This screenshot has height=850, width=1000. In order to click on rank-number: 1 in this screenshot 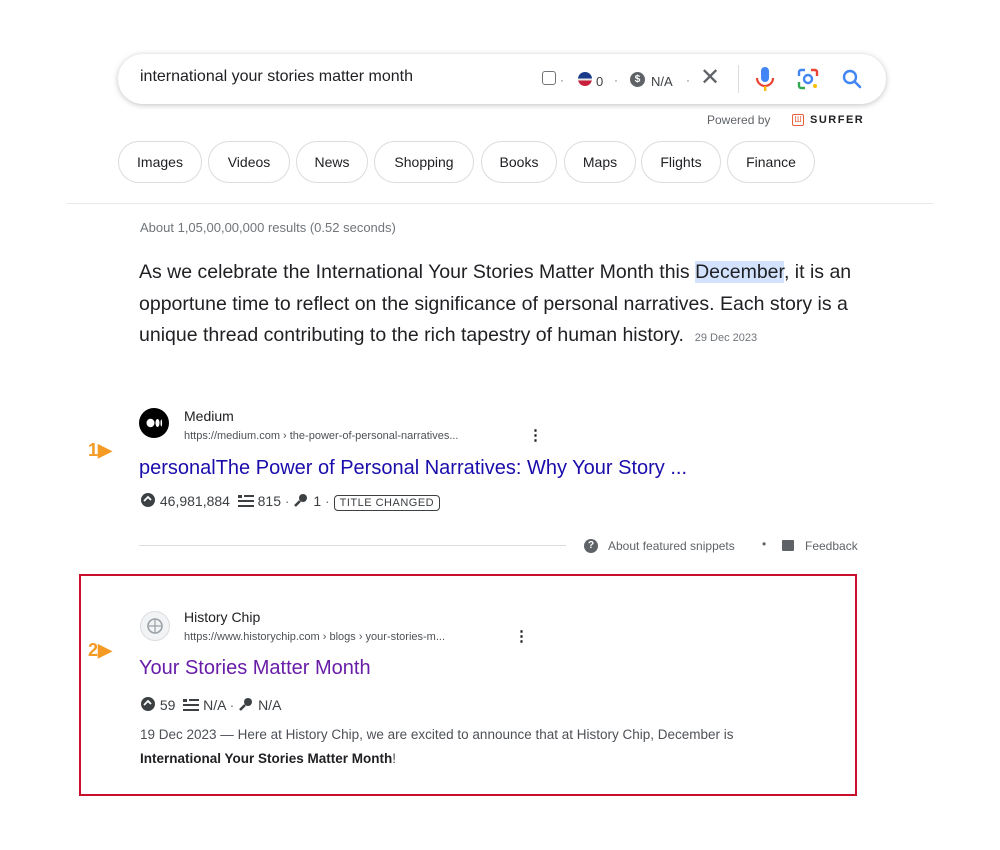, I will do `click(93, 450)`.